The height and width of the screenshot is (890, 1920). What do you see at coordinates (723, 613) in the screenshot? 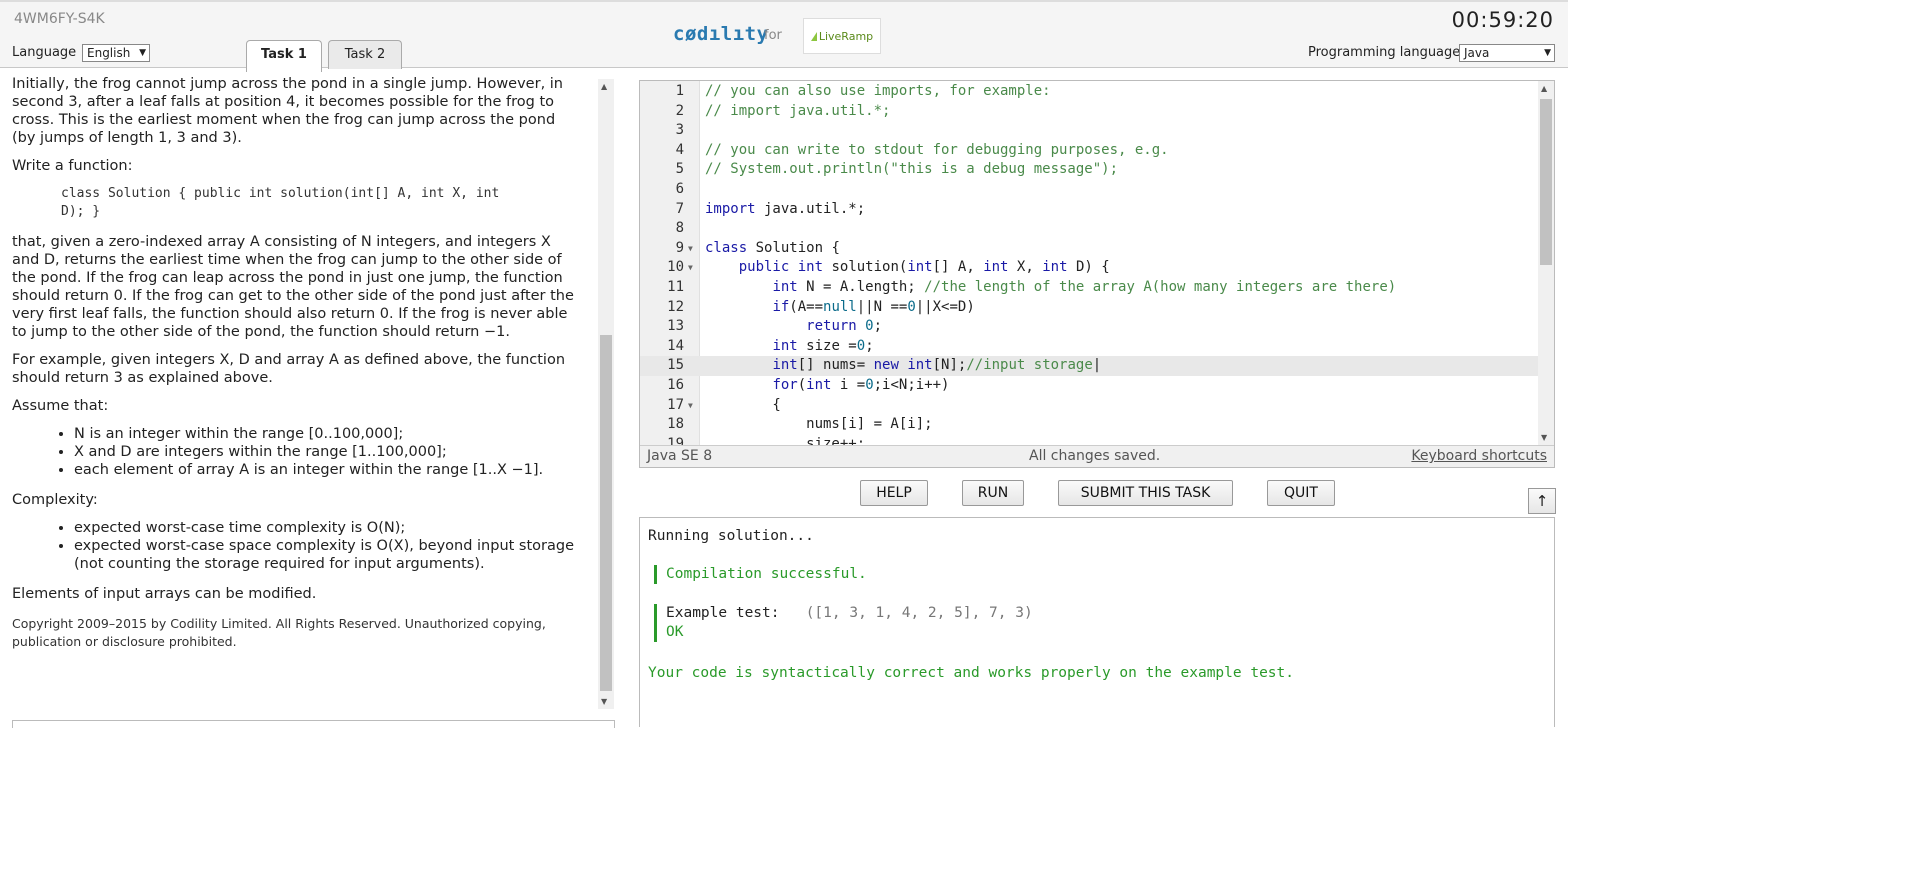
I see `example-test-label: Example test:` at bounding box center [723, 613].